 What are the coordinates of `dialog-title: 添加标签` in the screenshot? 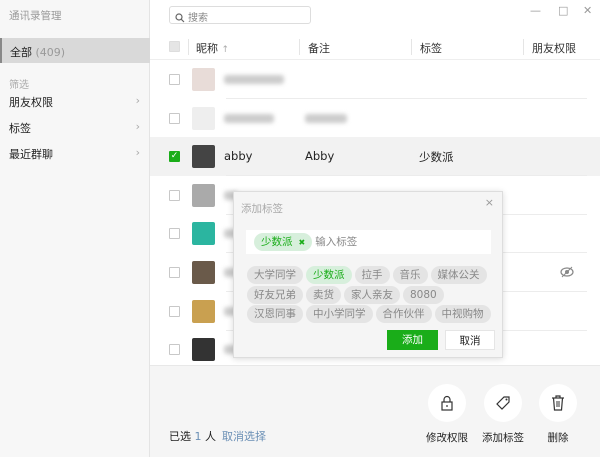 It's located at (262, 209).